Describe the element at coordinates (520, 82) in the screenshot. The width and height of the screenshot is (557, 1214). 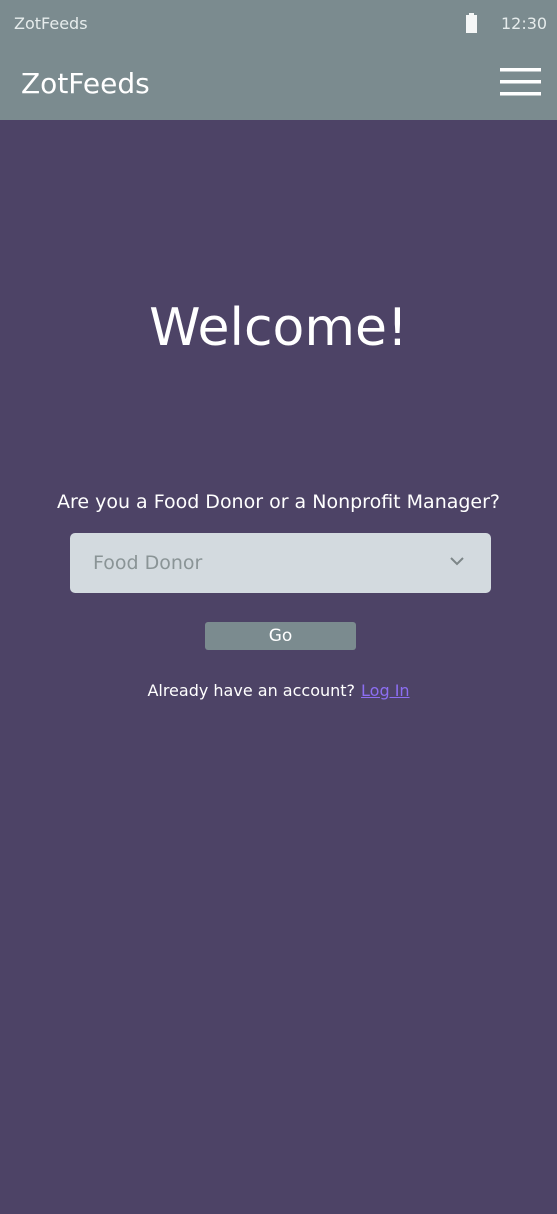
I see `hamburger-menu-icon` at that location.